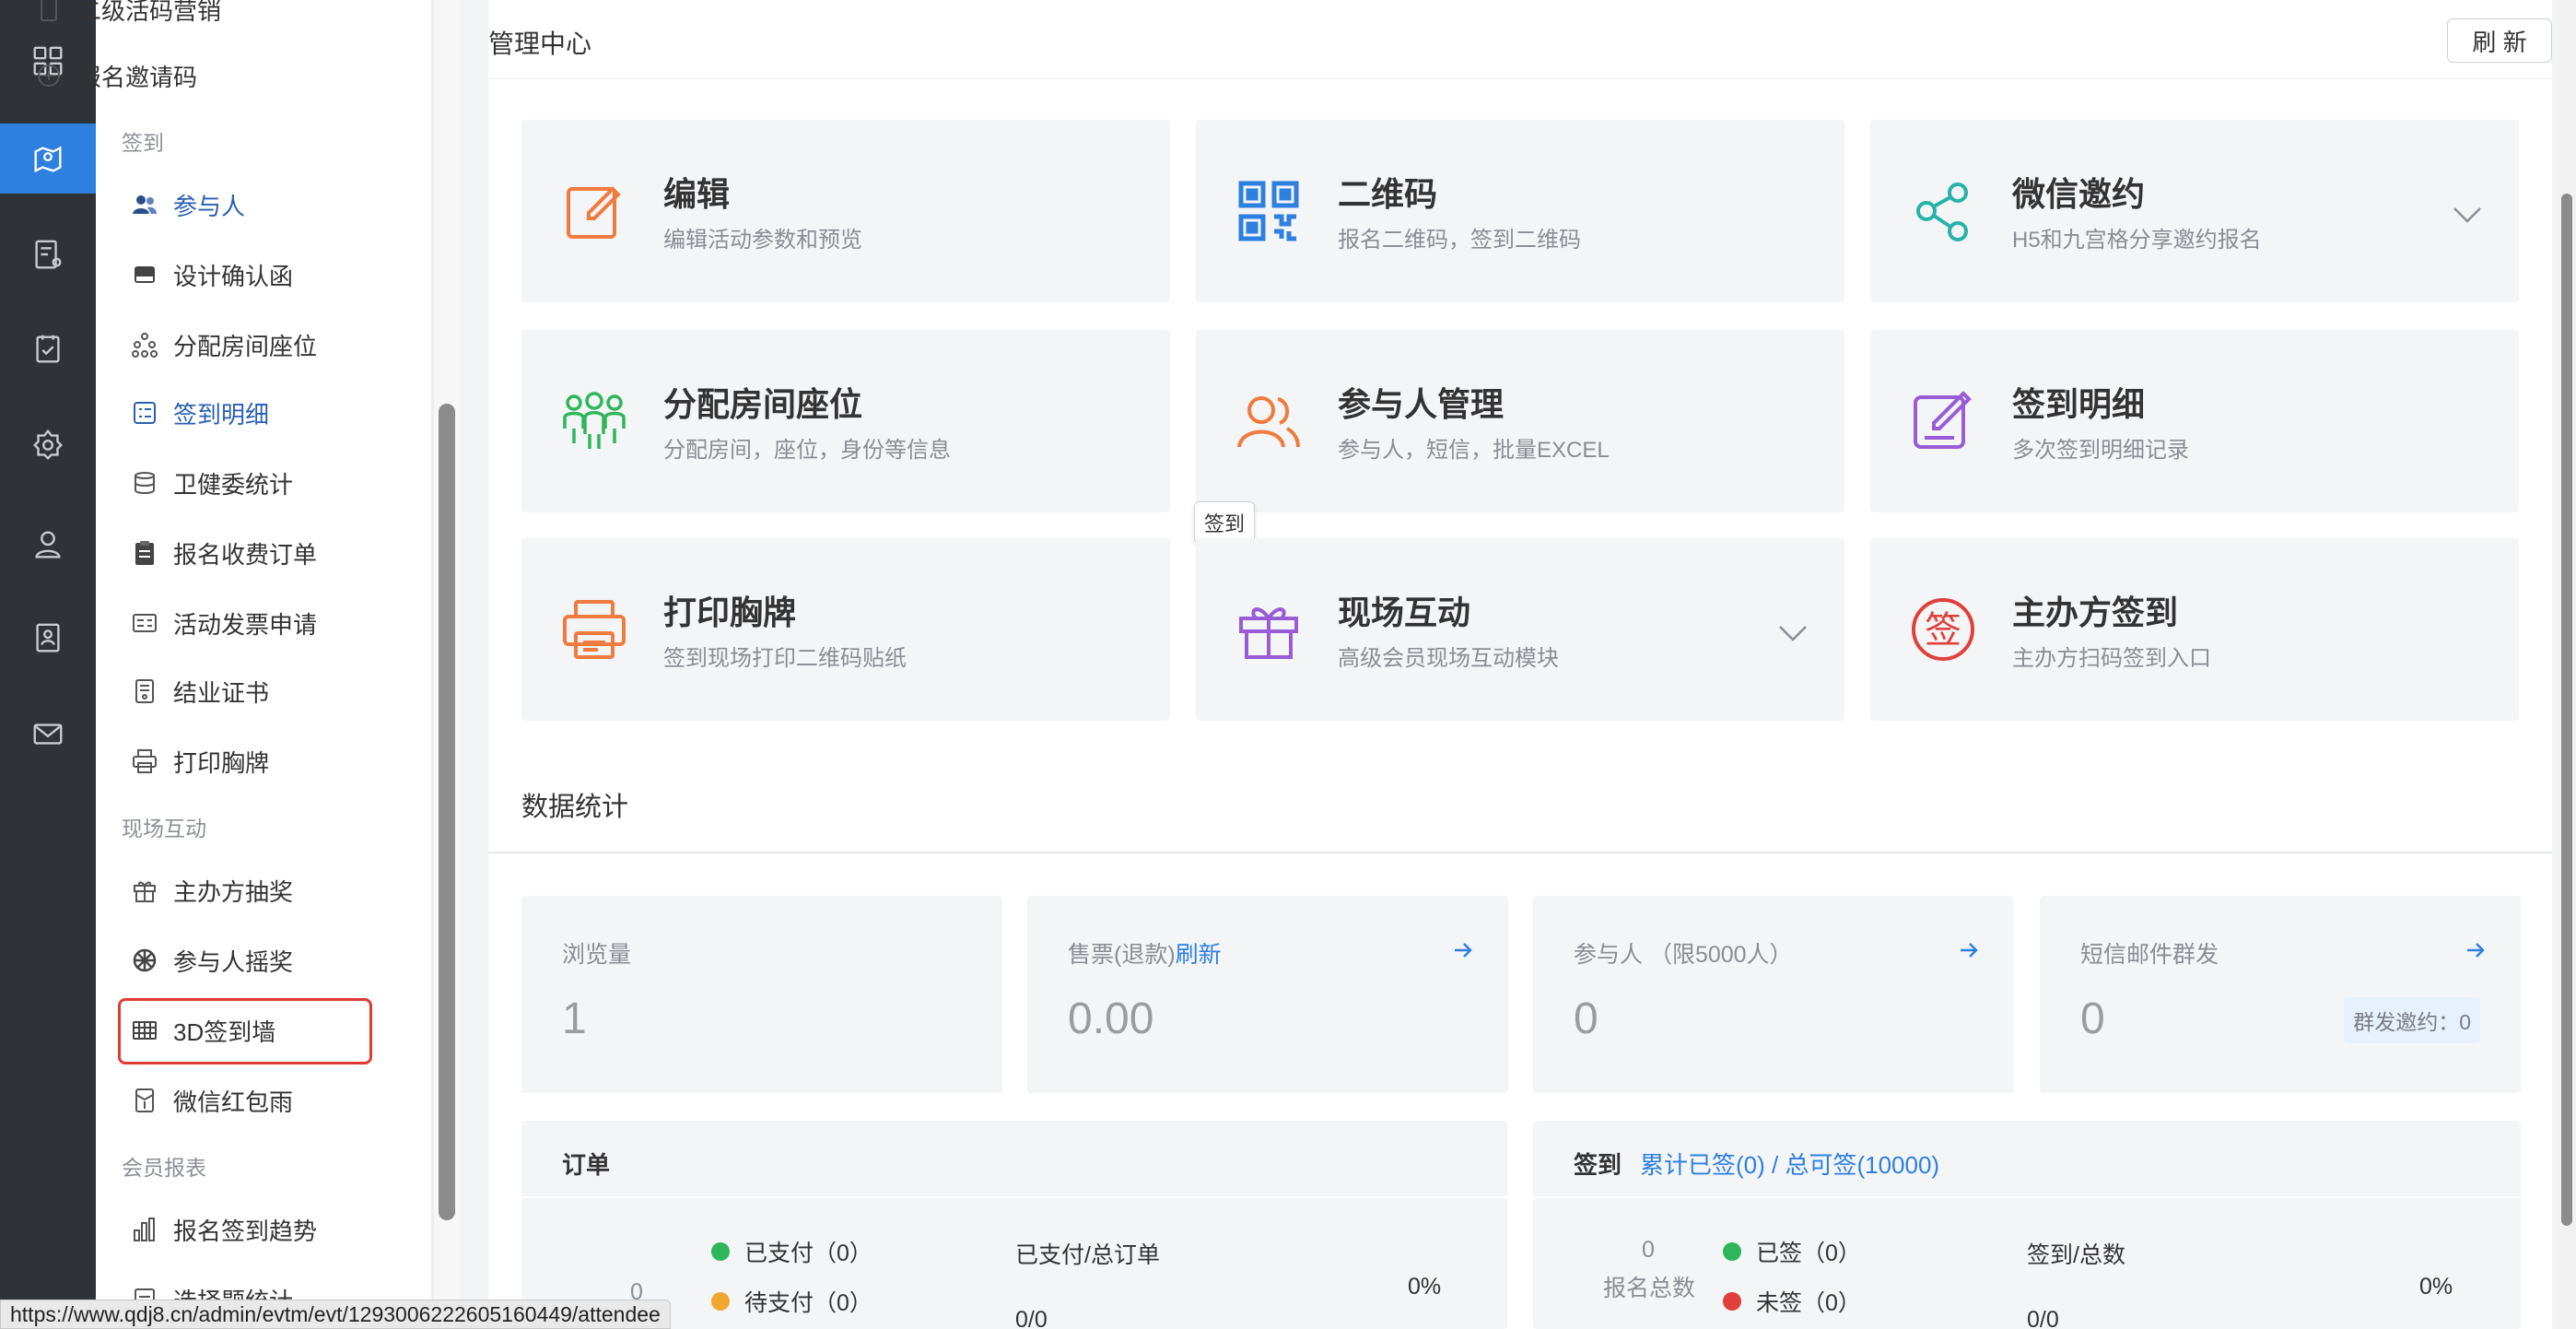 The width and height of the screenshot is (2576, 1329). I want to click on legend-paid: 已支付（0）, so click(791, 1251).